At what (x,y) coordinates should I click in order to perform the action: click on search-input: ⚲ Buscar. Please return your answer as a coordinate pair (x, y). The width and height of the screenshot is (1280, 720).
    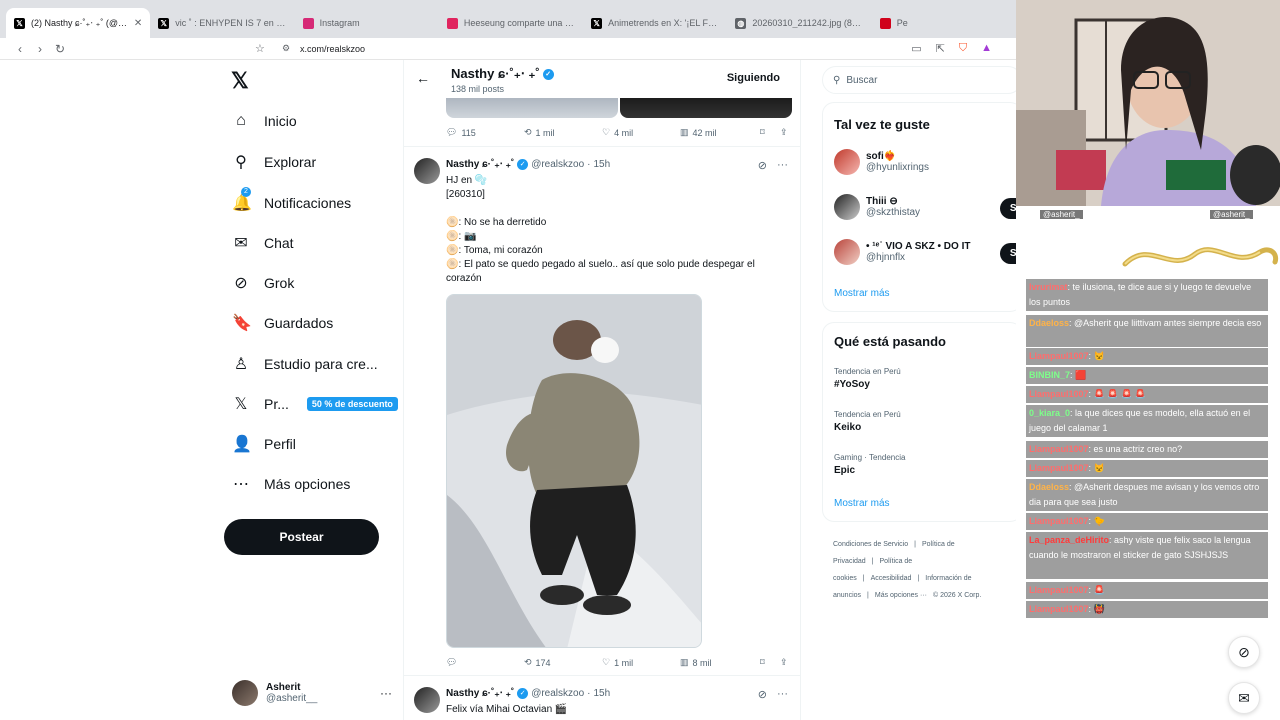
    Looking at the image, I should click on (922, 80).